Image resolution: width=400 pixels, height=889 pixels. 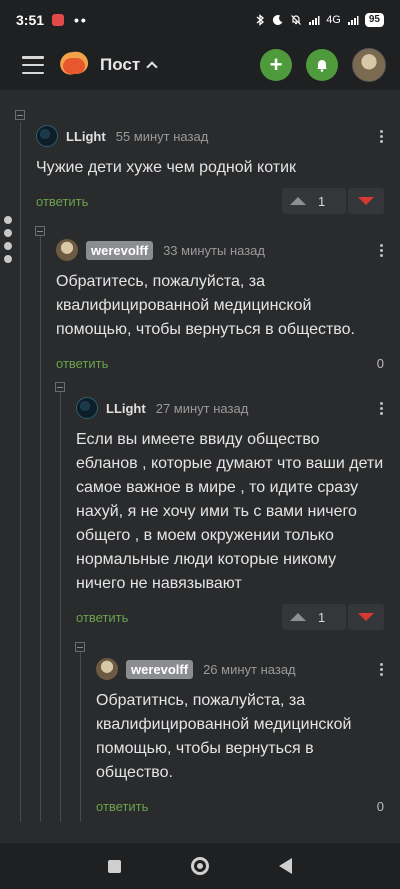 I want to click on add-post-button: +, so click(x=276, y=65).